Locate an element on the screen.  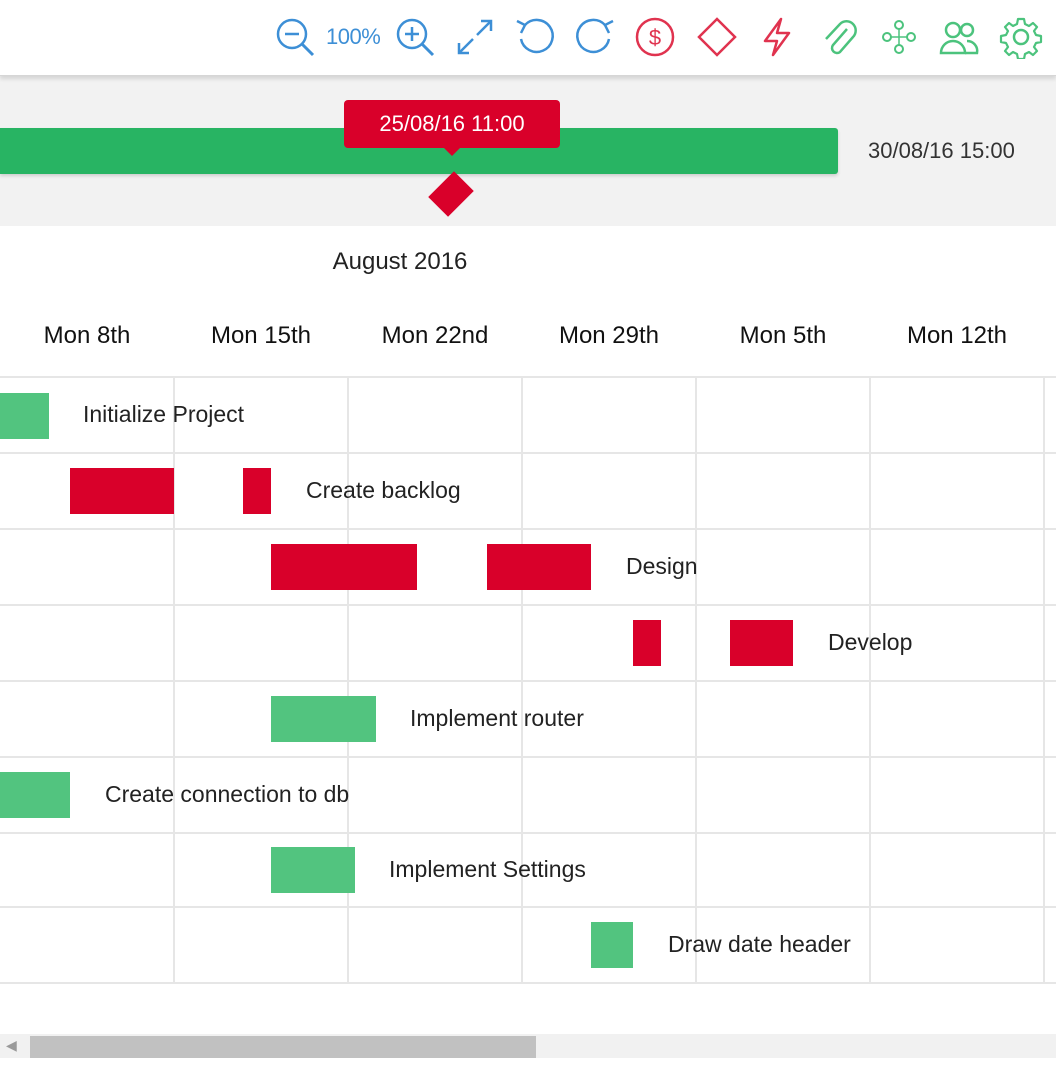
scroll-left-arrow-icon: ◀ is located at coordinates (11, 1045).